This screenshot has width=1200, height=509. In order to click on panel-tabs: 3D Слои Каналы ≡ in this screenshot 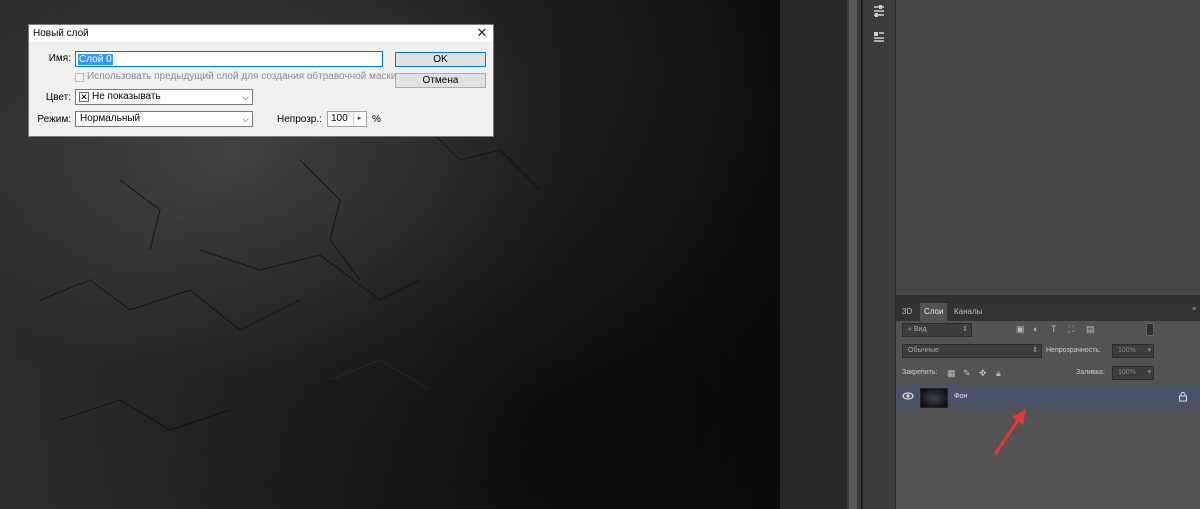, I will do `click(1048, 312)`.